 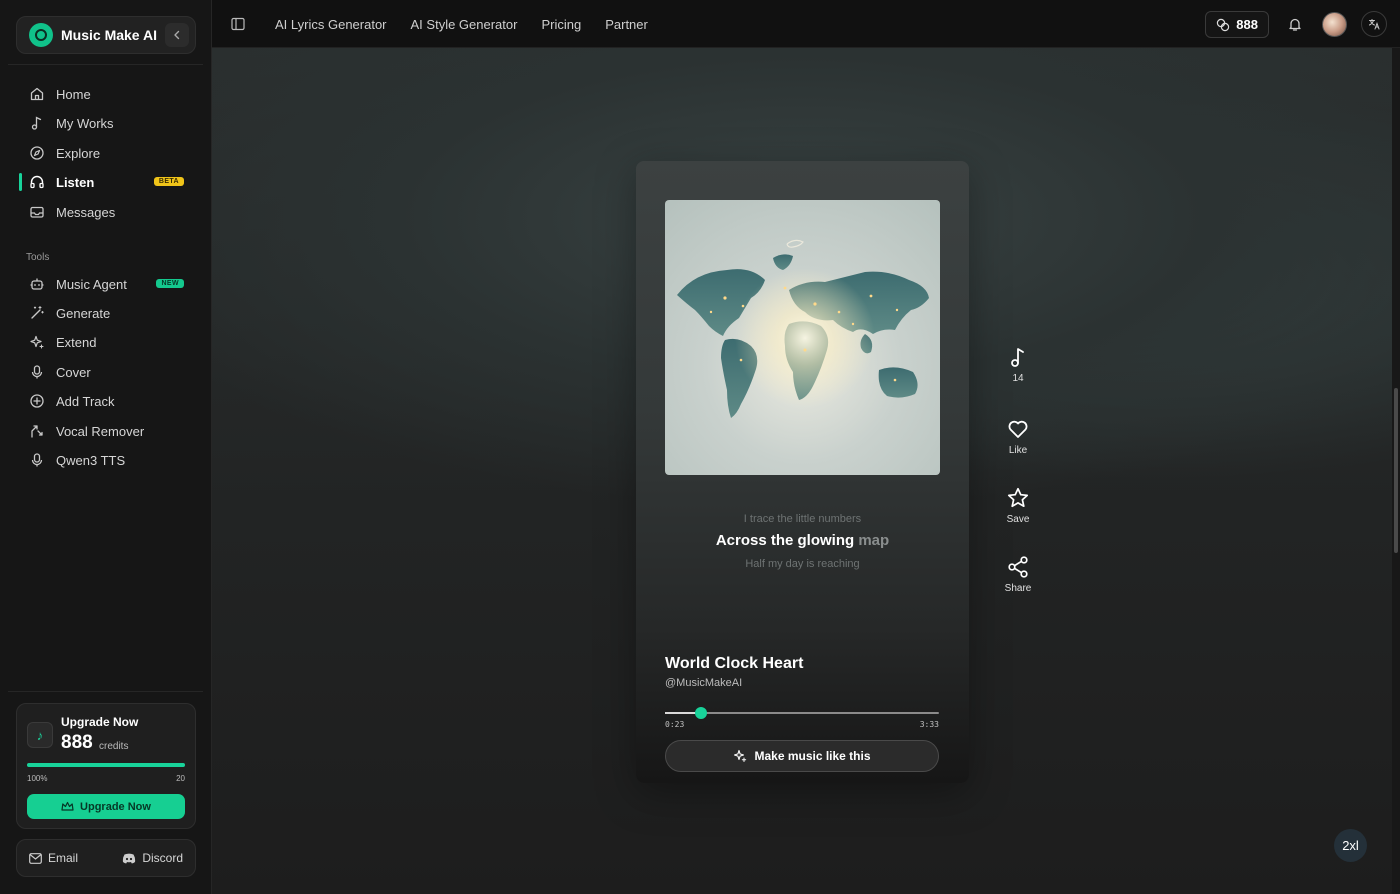 I want to click on song-title: World Clock Heart, so click(x=734, y=663).